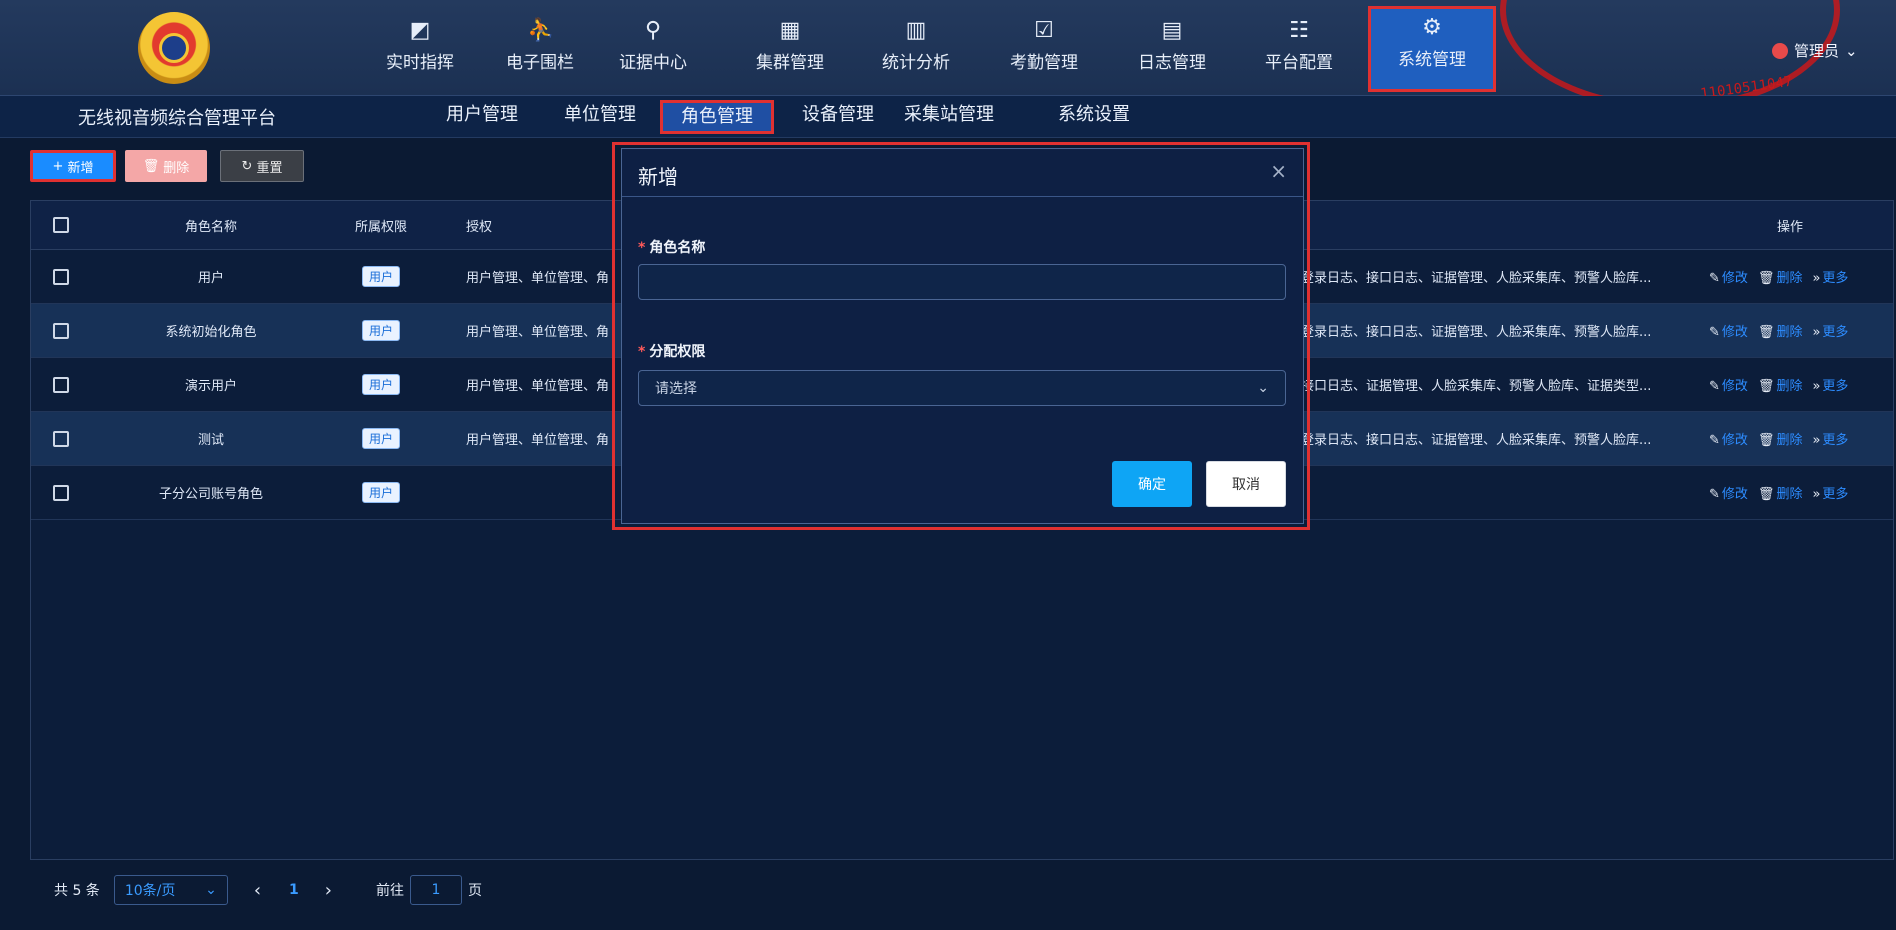 The height and width of the screenshot is (930, 1896). What do you see at coordinates (790, 50) in the screenshot?
I see `nav-cluster-management: ▦ 集群管理` at bounding box center [790, 50].